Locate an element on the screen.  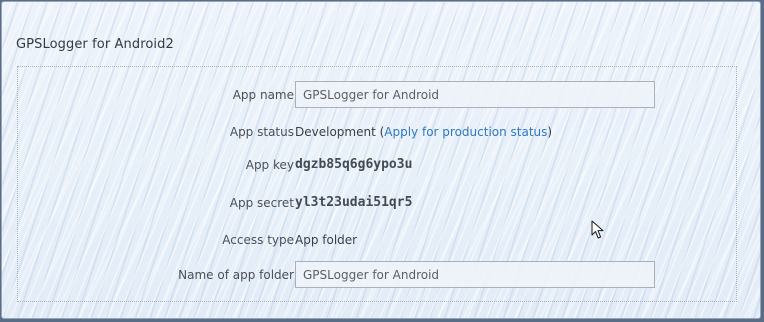
app-folder-input is located at coordinates (475, 274).